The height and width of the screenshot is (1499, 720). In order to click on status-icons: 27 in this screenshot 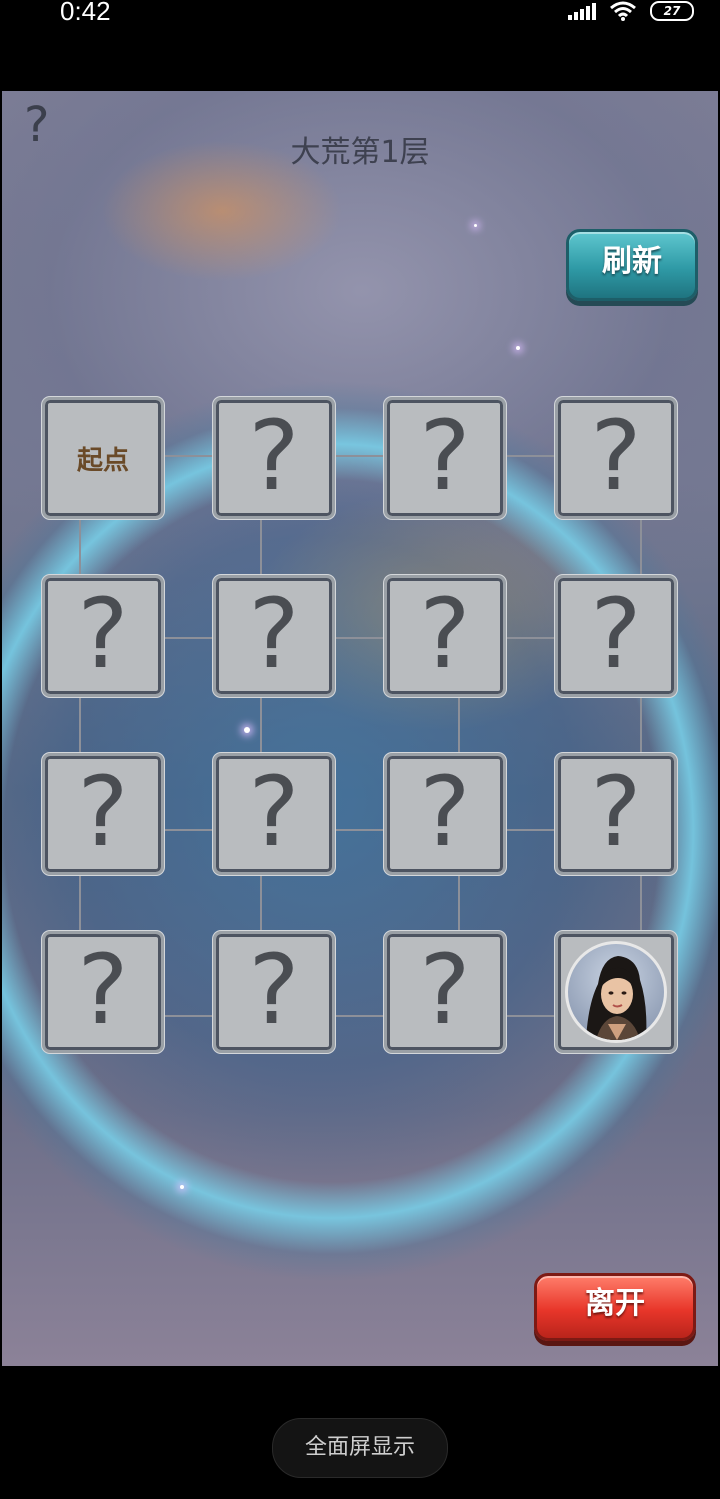, I will do `click(631, 11)`.